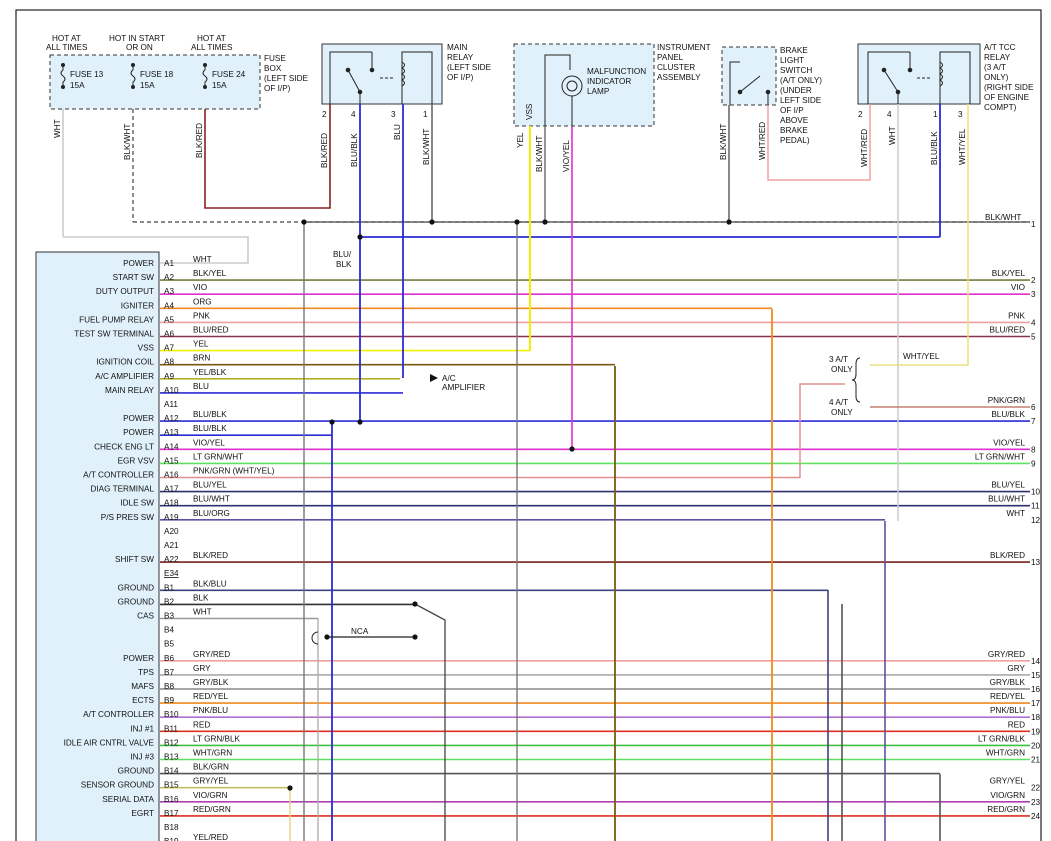 Image resolution: width=1051 pixels, height=841 pixels. What do you see at coordinates (561, 714) in the screenshot?
I see `ecm-pin-row: A/T CONTROLLER B10 PNK/BLU PNK/BLU 18` at bounding box center [561, 714].